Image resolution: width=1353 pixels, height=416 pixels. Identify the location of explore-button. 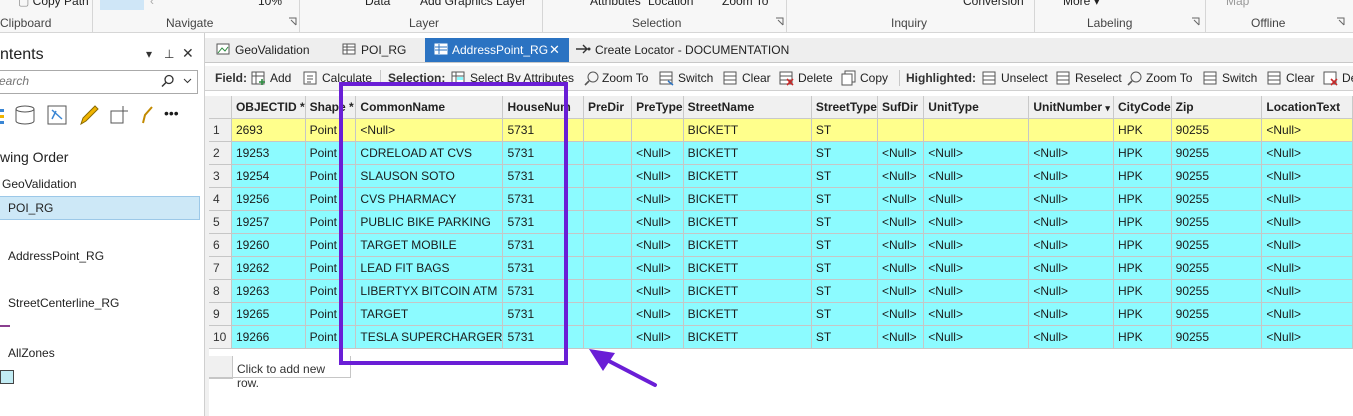
(122, 5).